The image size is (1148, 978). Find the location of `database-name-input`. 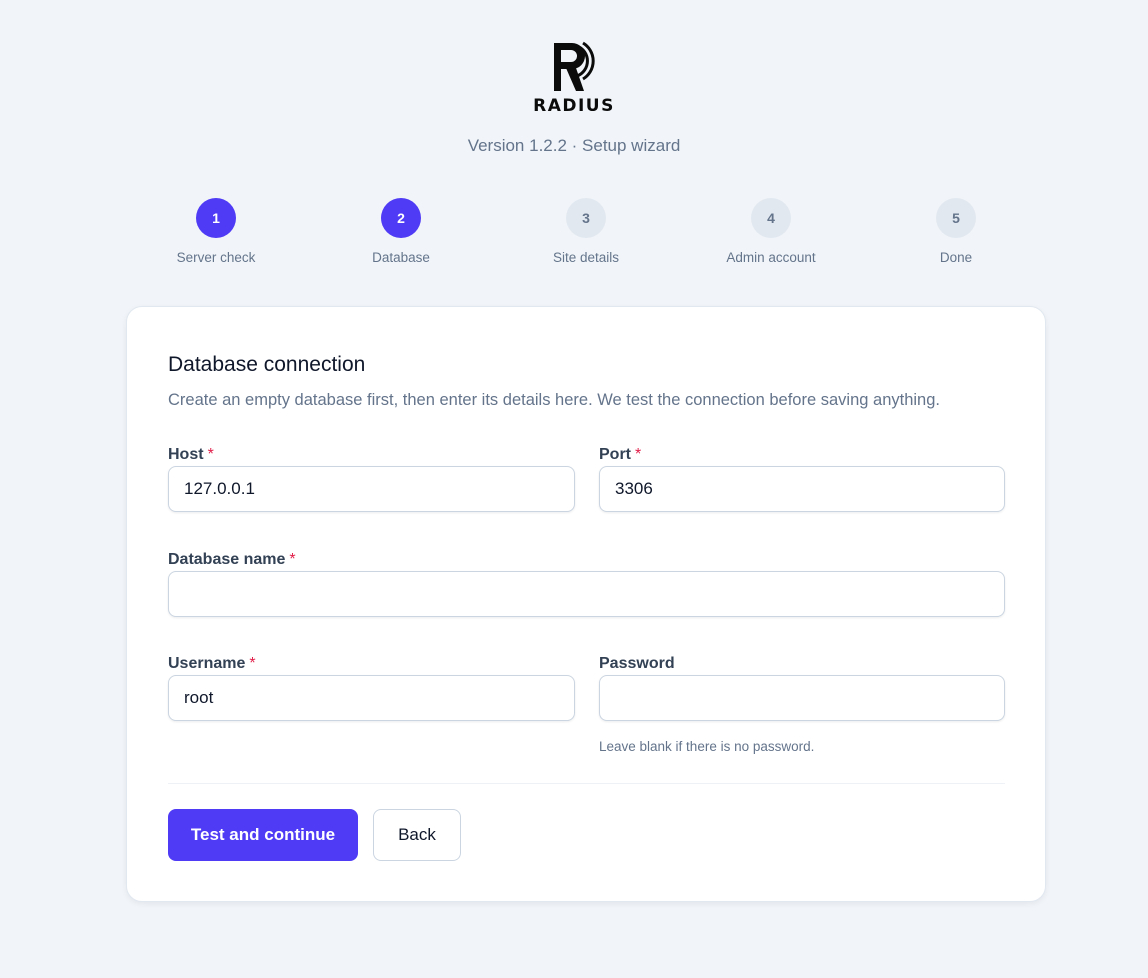

database-name-input is located at coordinates (586, 594).